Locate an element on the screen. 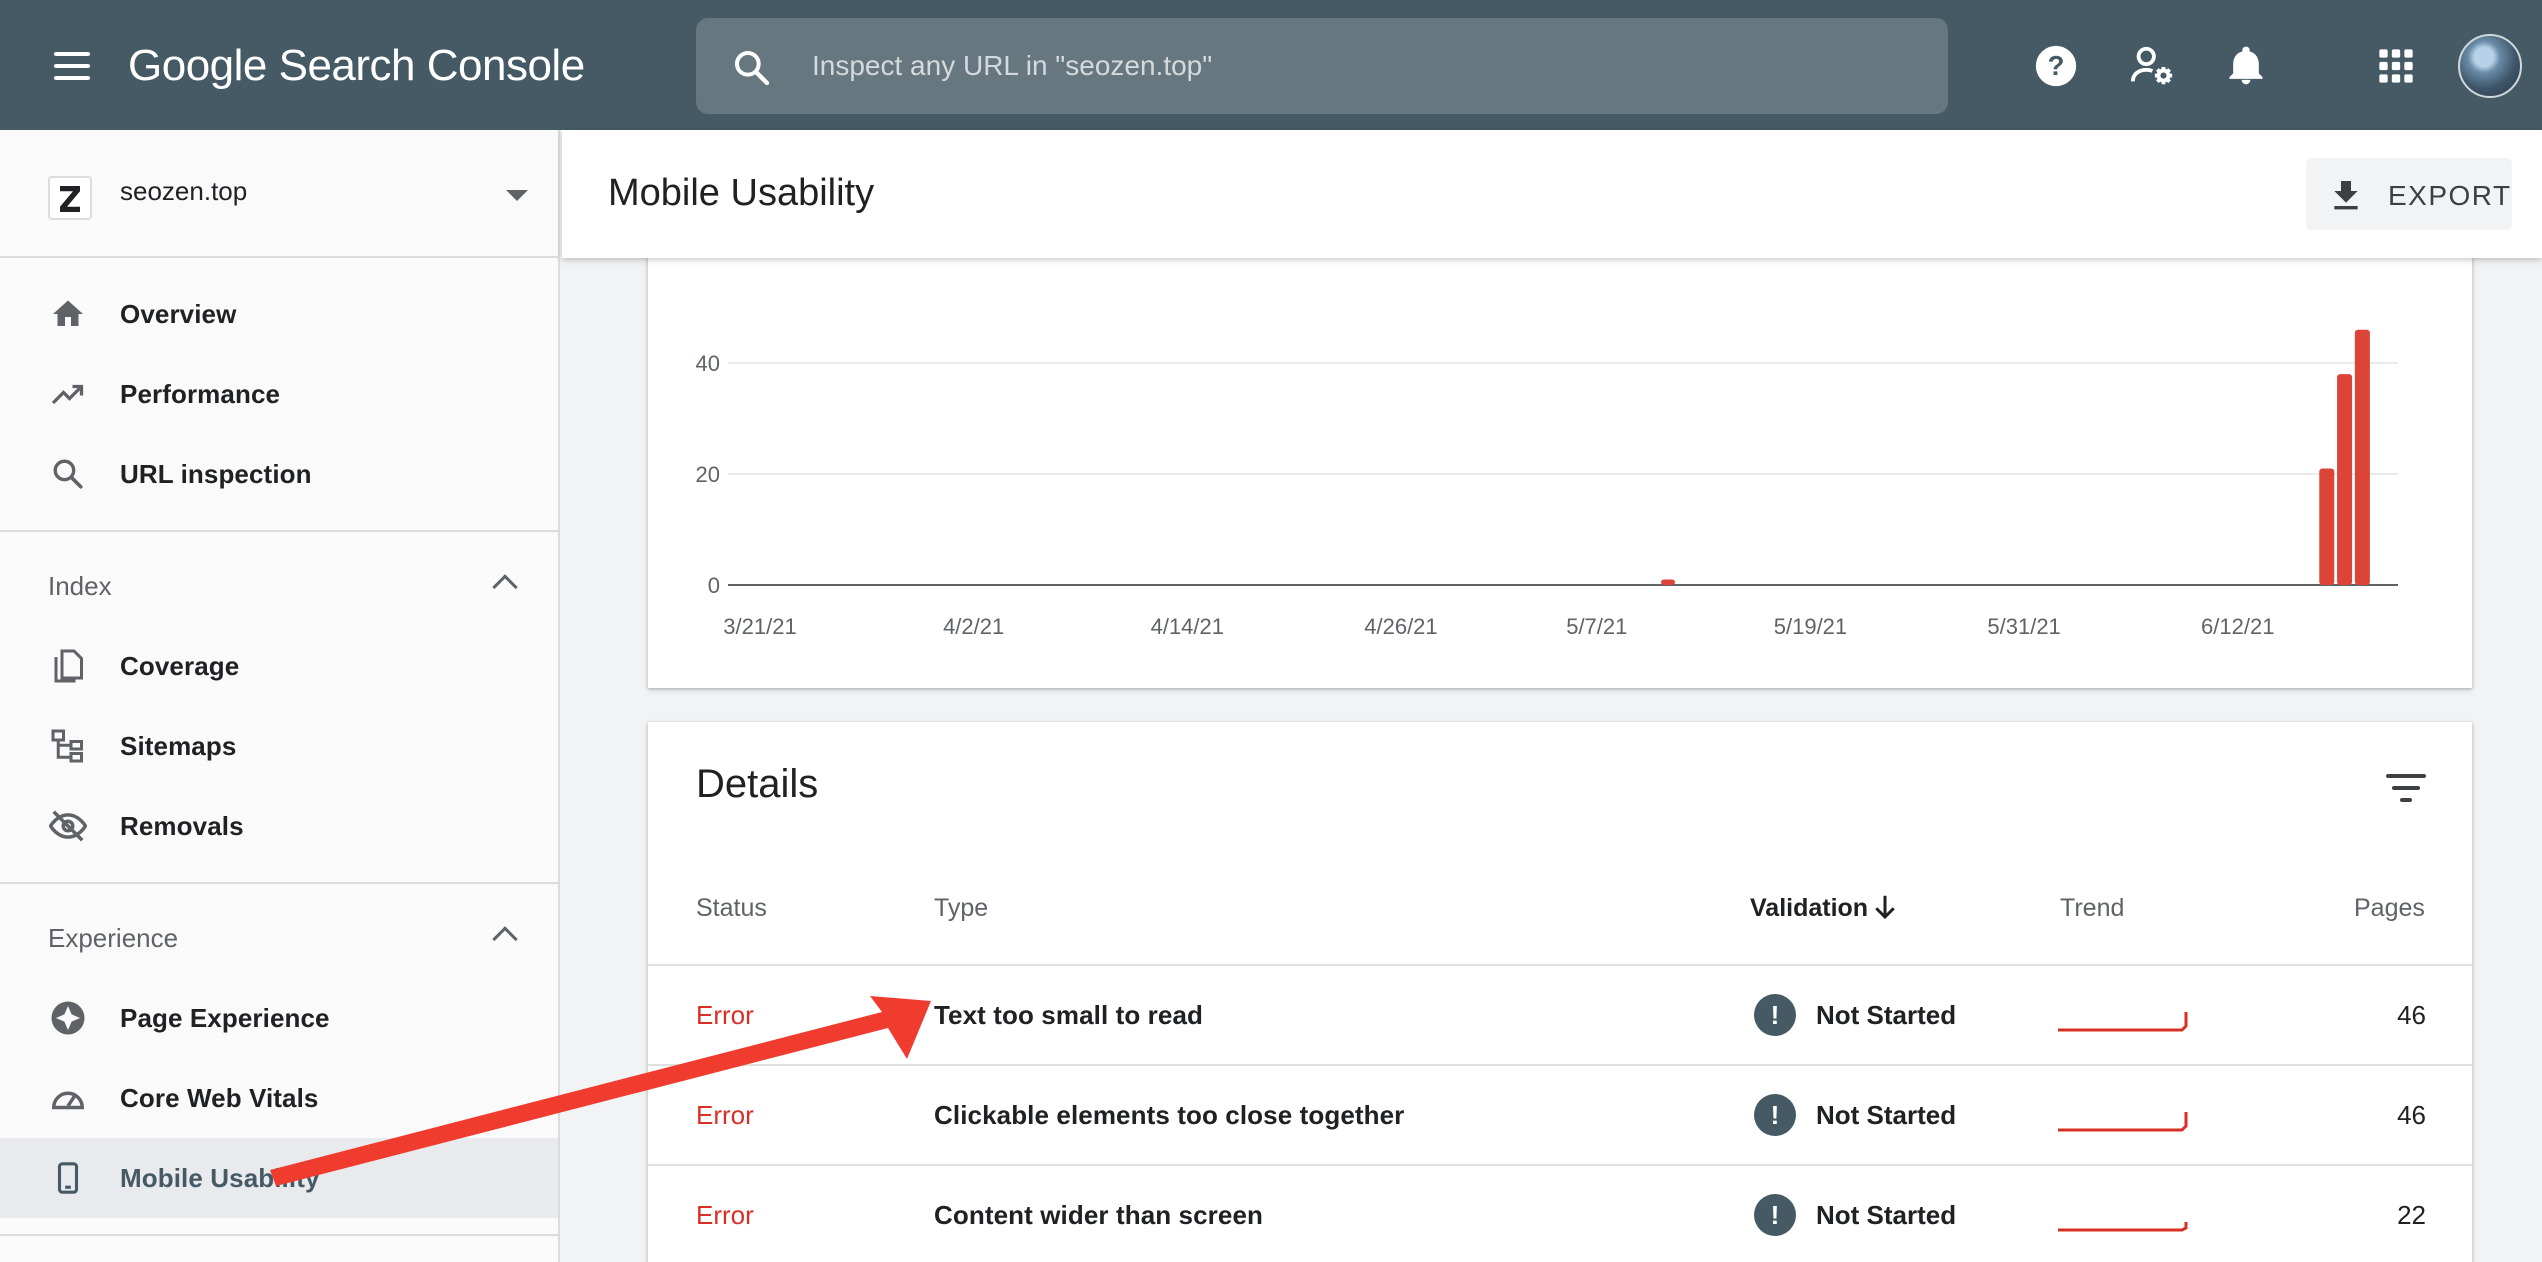  user-settings-icon is located at coordinates (2152, 66).